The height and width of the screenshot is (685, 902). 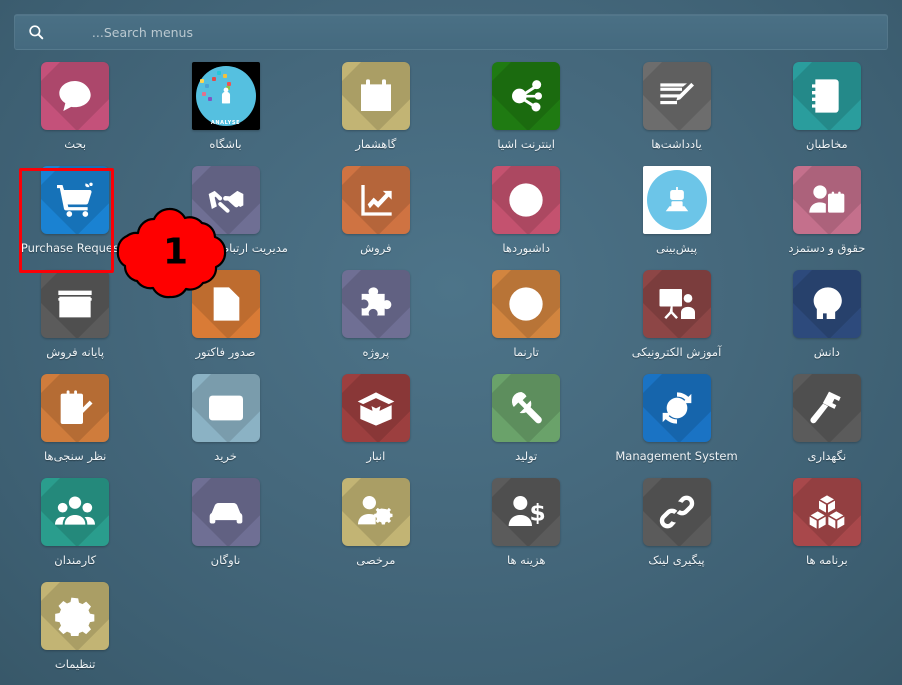 I want to click on iot-share-icon, so click(x=526, y=96).